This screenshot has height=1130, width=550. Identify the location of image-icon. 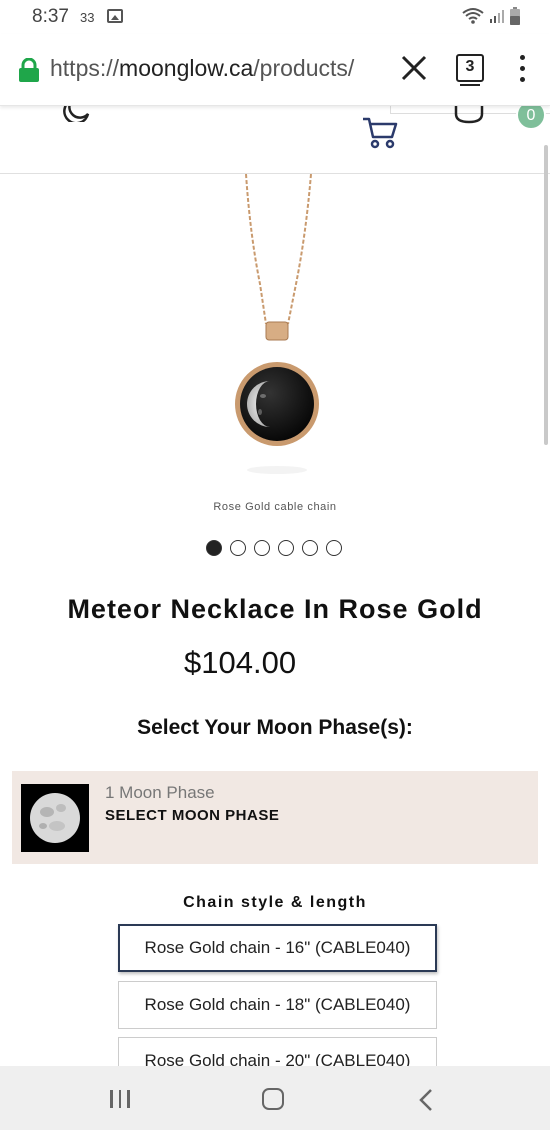
(115, 16).